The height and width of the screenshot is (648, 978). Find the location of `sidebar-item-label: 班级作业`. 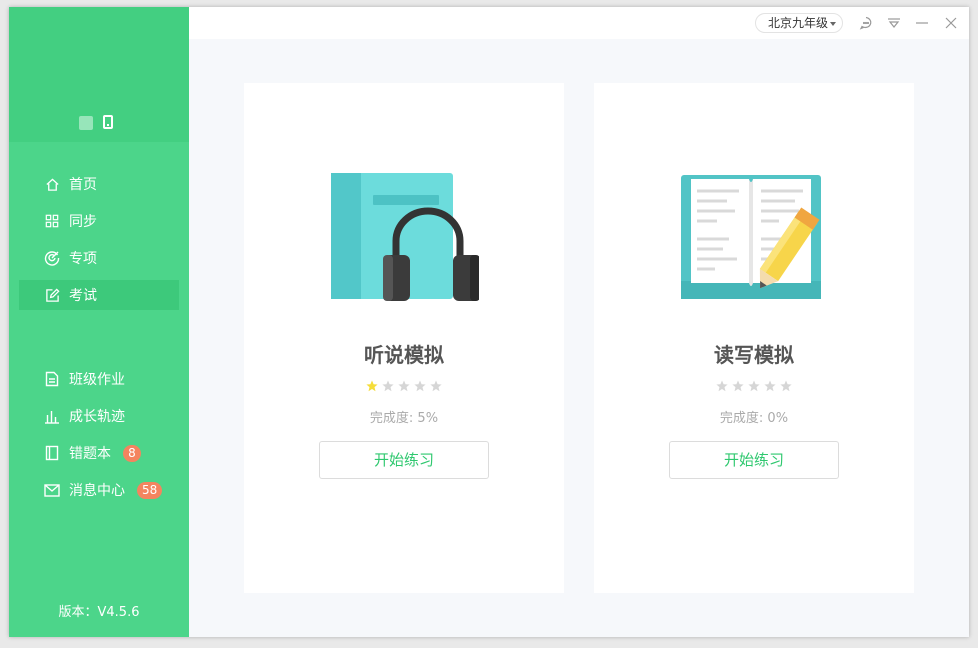

sidebar-item-label: 班级作业 is located at coordinates (97, 380).